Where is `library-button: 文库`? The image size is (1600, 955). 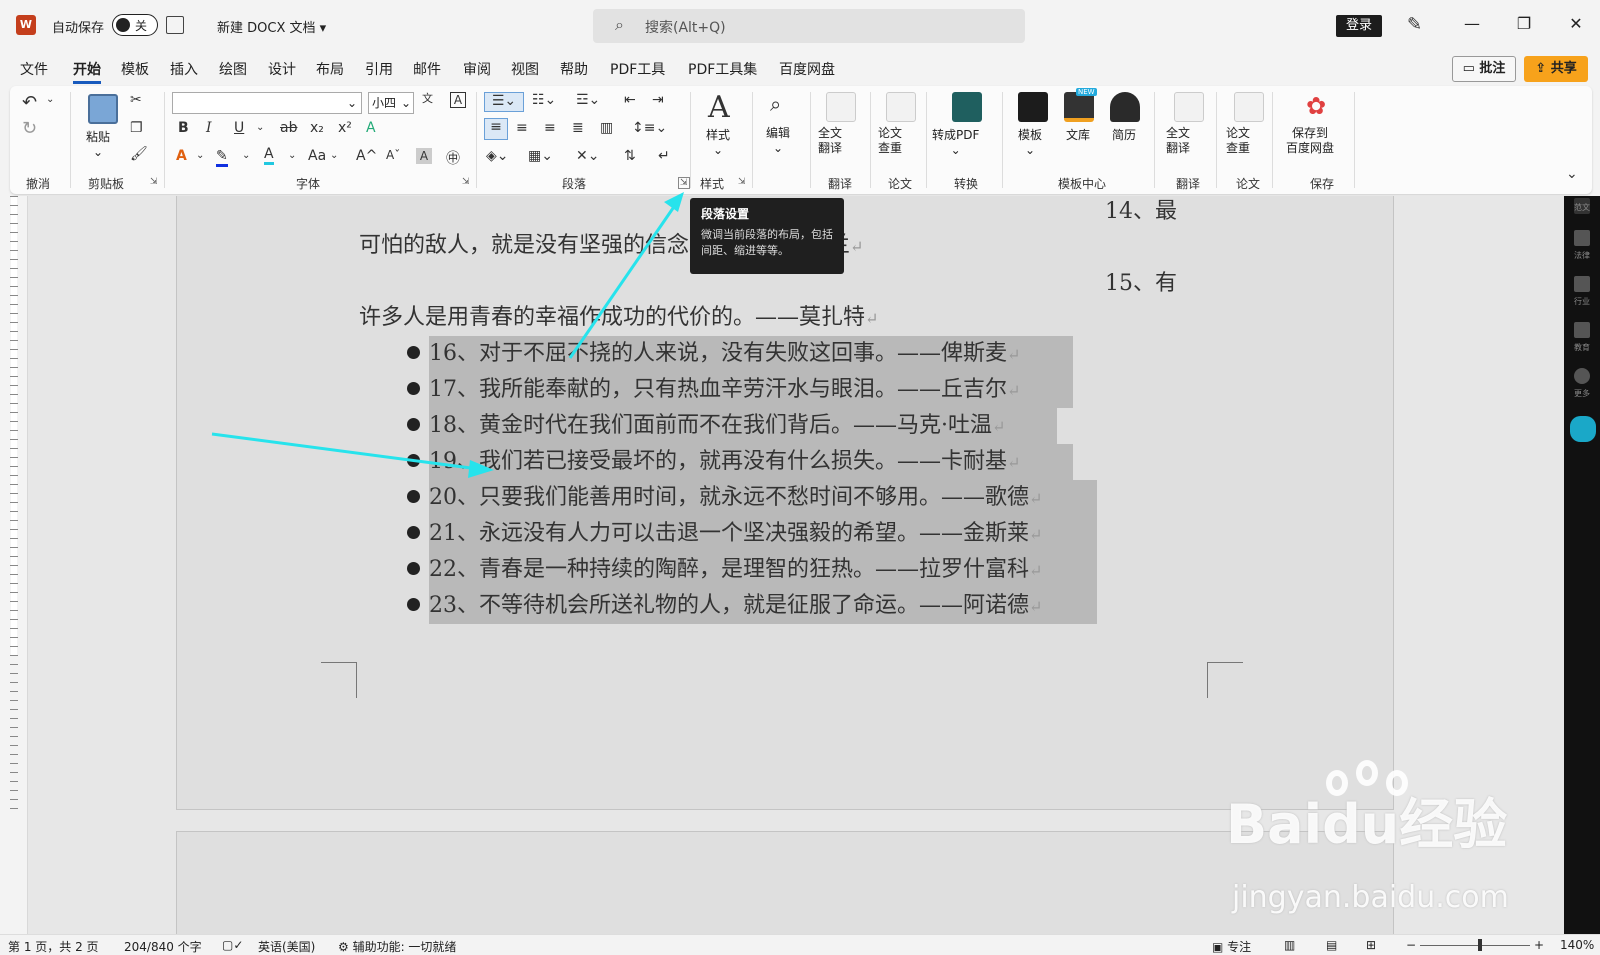
library-button: 文库 is located at coordinates (1078, 135).